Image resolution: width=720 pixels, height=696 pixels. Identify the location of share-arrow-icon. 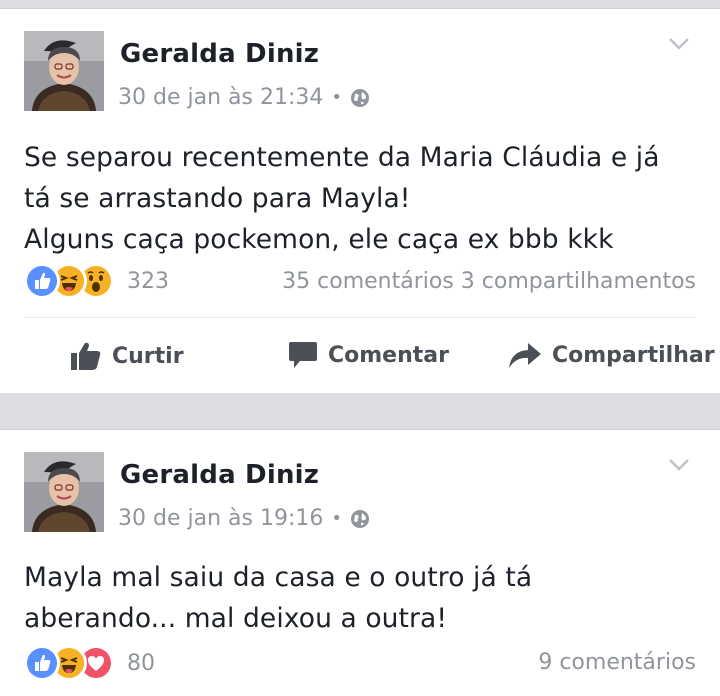
(525, 355).